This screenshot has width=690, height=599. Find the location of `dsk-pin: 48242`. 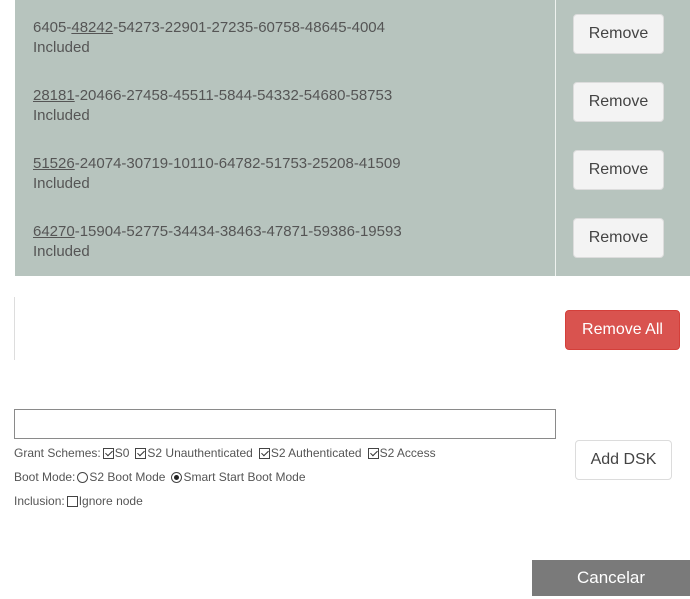

dsk-pin: 48242 is located at coordinates (92, 27).